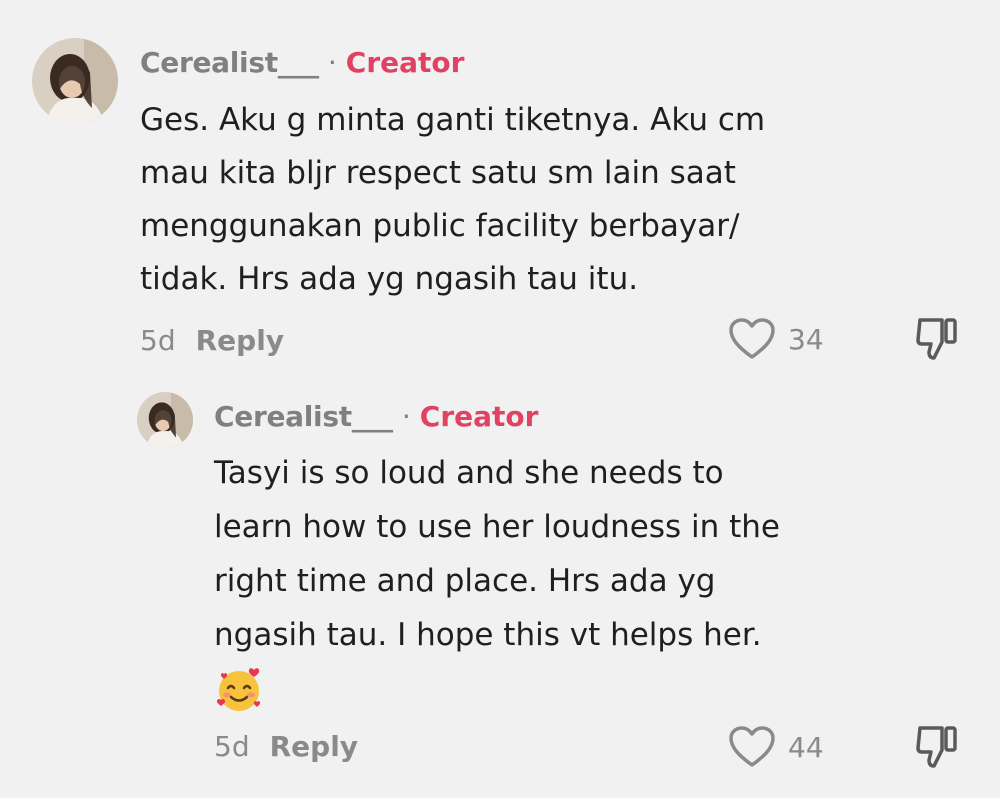  Describe the element at coordinates (389, 279) in the screenshot. I see `comment-text-line: tidak. Hrs ada yg ngasih tau itu.` at that location.